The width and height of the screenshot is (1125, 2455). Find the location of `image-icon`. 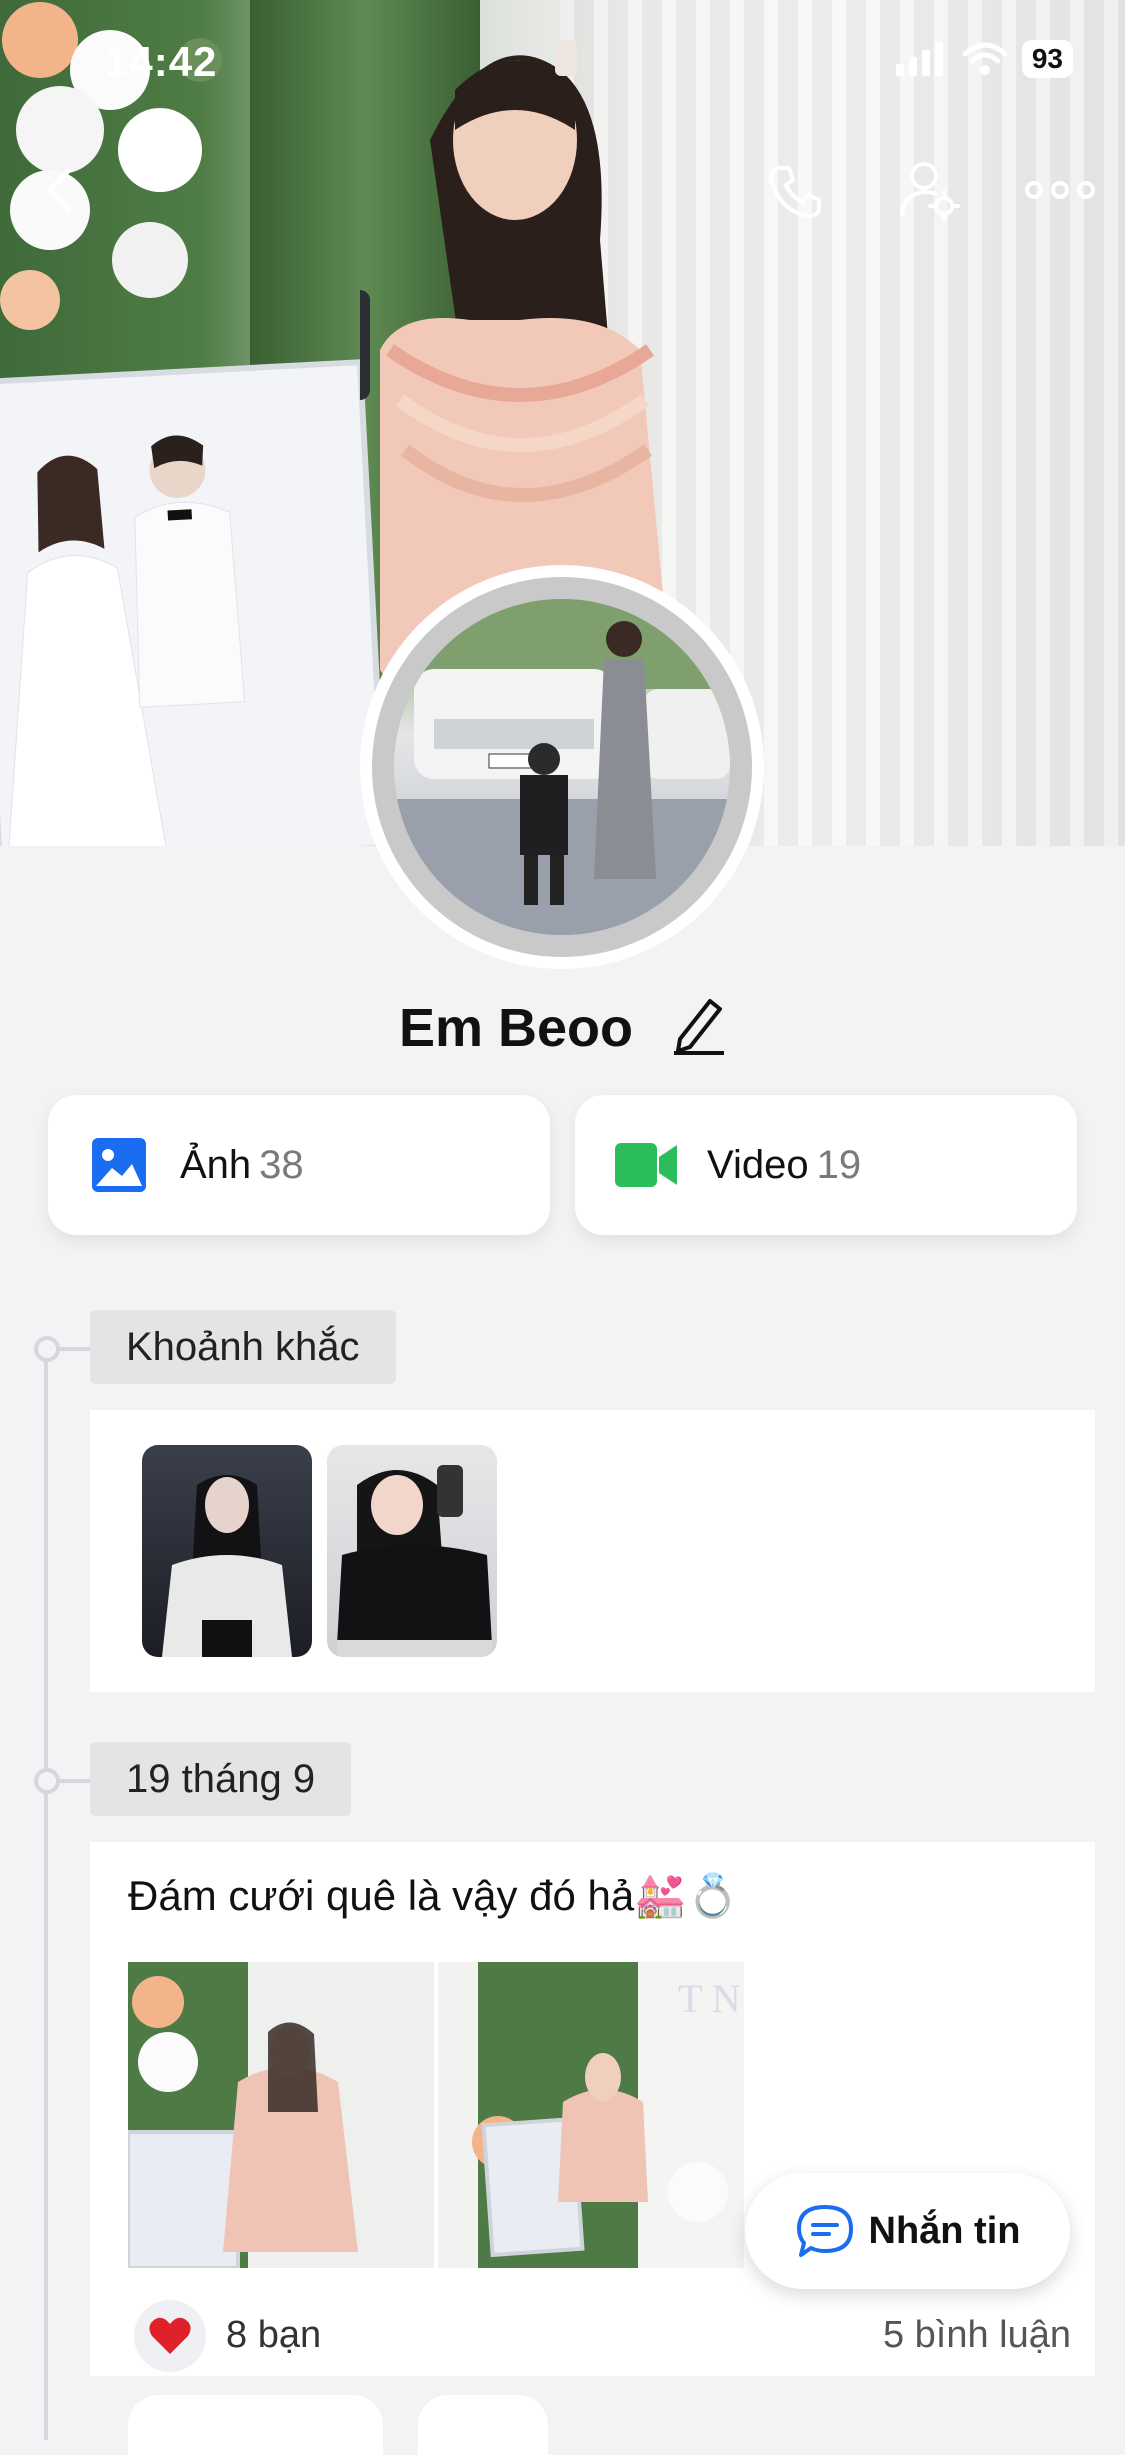

image-icon is located at coordinates (119, 1165).